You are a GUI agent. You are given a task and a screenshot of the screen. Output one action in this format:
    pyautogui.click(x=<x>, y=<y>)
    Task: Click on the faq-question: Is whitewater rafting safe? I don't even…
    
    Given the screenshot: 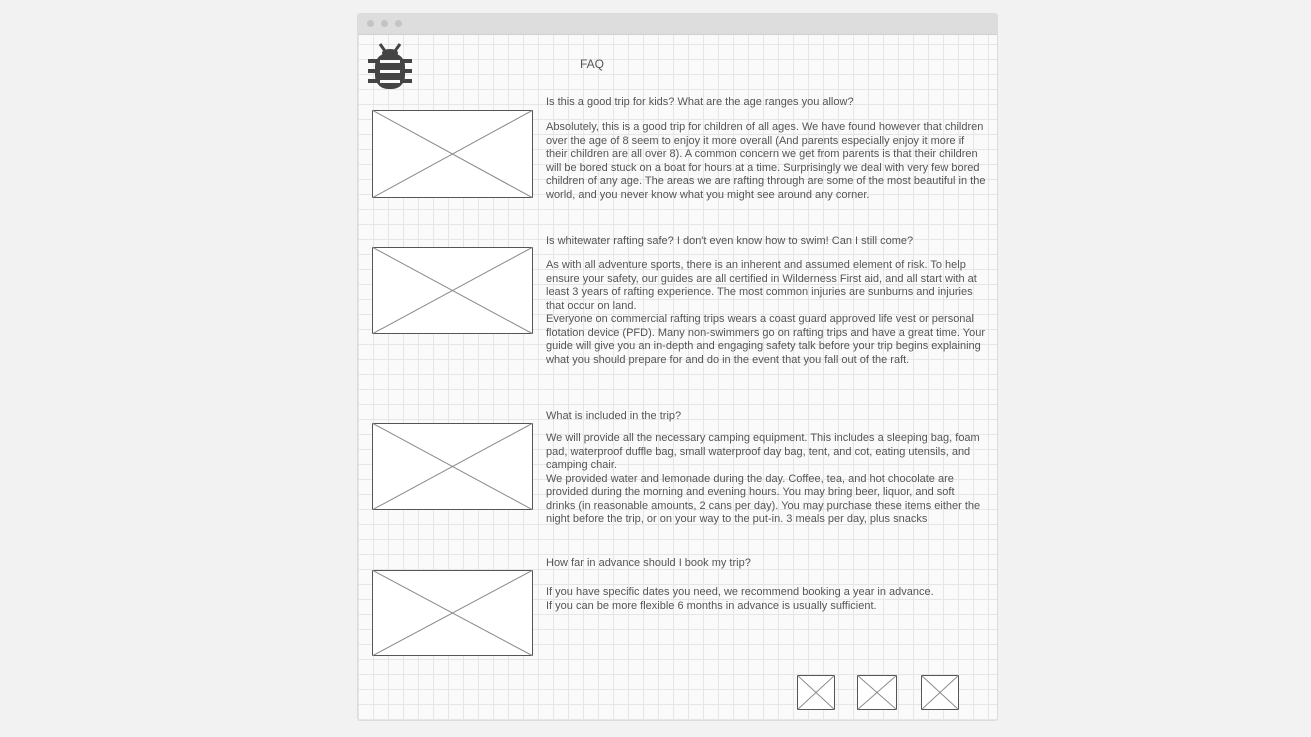 What is the action you would take?
    pyautogui.click(x=730, y=241)
    